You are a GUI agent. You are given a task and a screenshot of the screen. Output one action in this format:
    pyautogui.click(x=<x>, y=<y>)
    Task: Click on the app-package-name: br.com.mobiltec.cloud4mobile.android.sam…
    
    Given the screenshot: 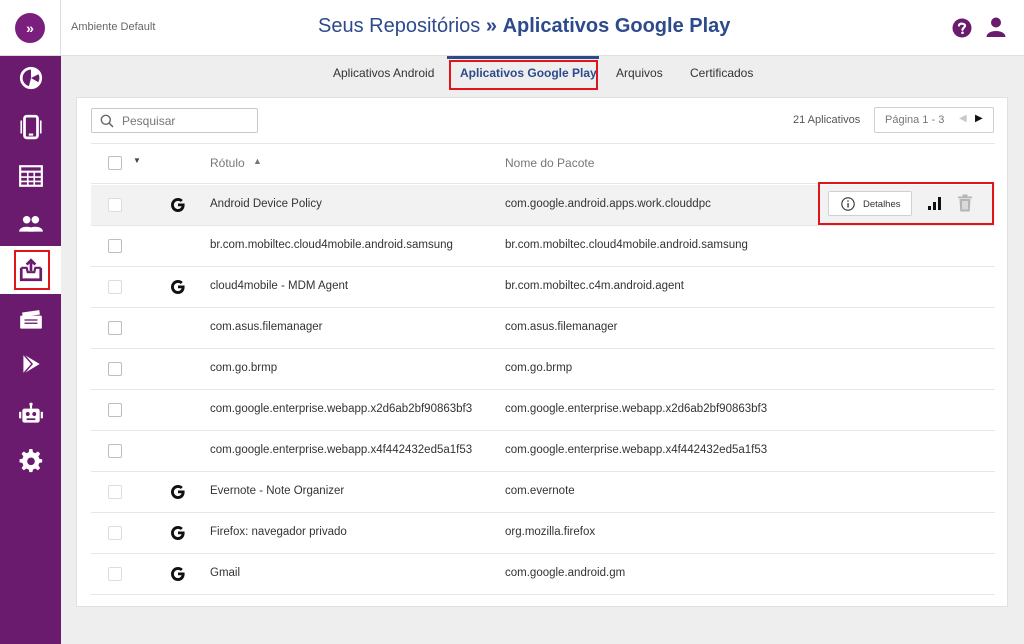 What is the action you would take?
    pyautogui.click(x=626, y=245)
    